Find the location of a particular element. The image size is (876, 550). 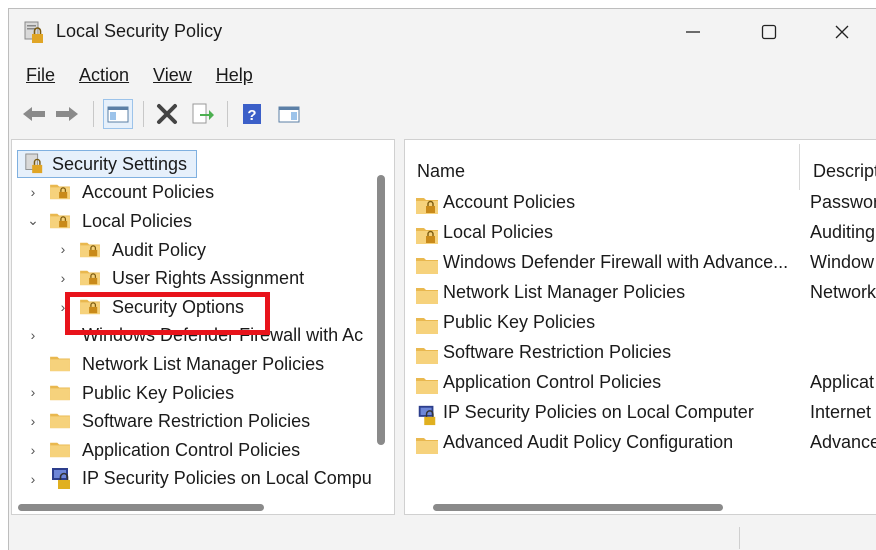

list-item-name: Public Key Policies is located at coordinates (519, 322).